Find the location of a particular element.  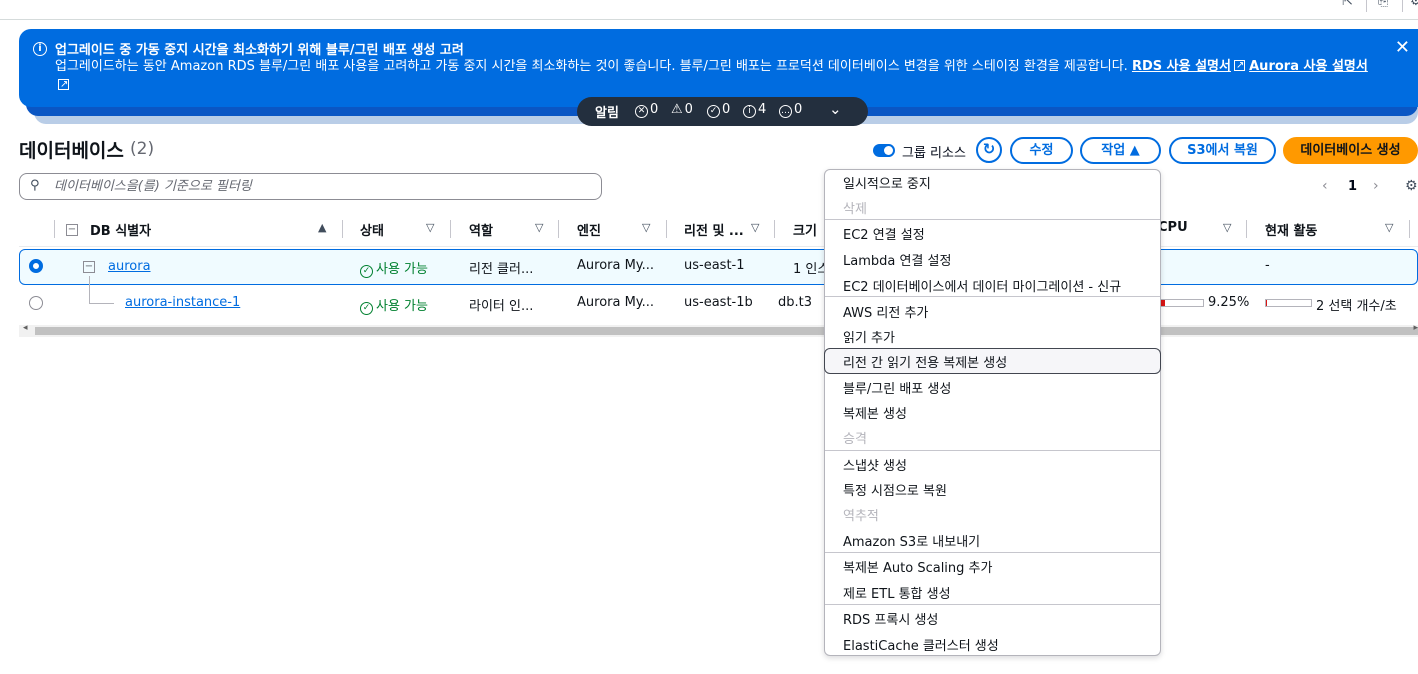

col-db-identifier: DB 식별자 is located at coordinates (120, 229).